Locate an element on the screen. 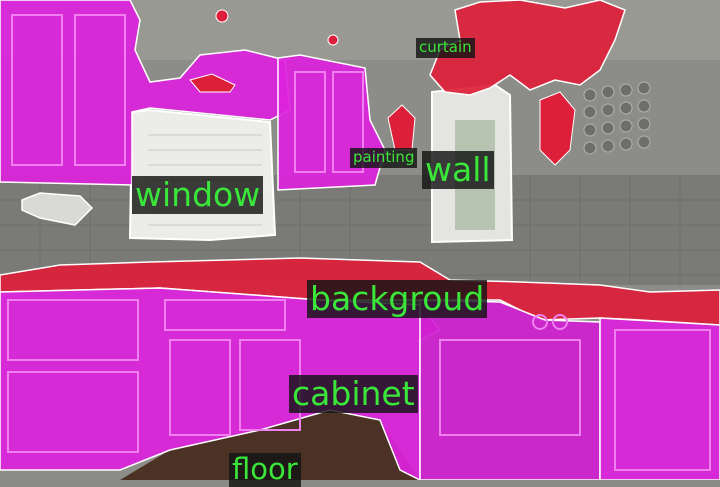 This screenshot has height=487, width=720. label-curtain: curtain is located at coordinates (445, 48).